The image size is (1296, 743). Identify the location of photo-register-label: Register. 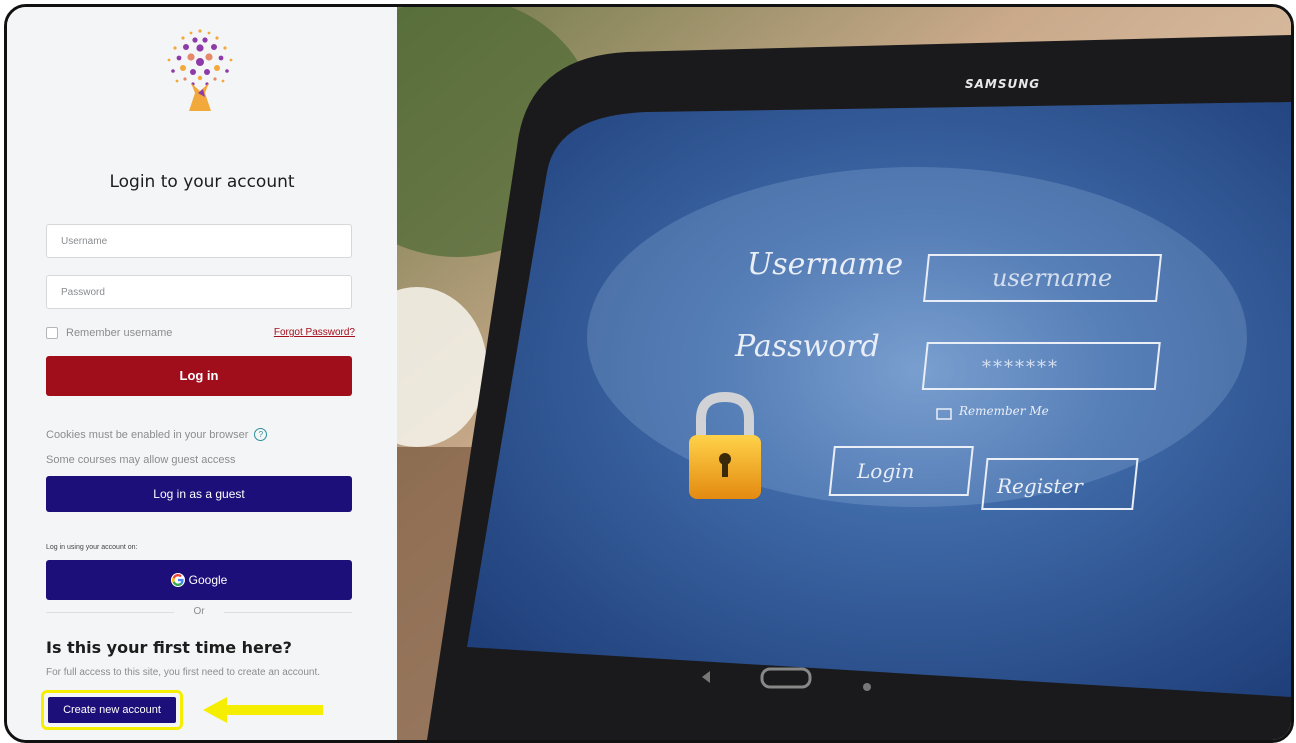
(1040, 486).